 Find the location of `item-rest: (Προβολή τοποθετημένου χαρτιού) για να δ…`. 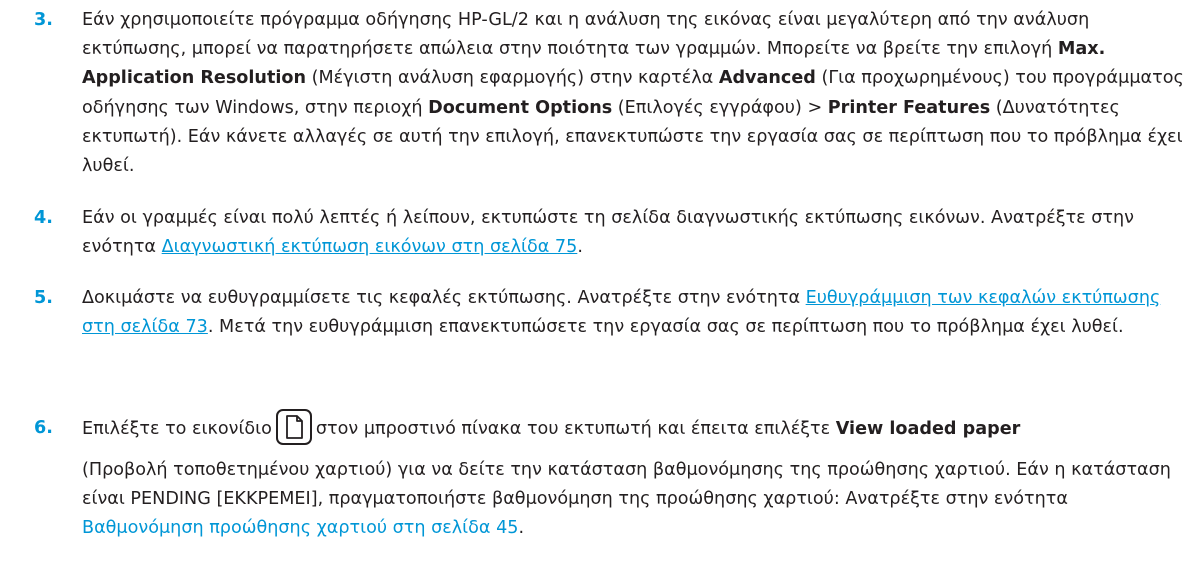

item-rest: (Προβολή τοποθετημένου χαρτιού) για να δ… is located at coordinates (633, 500).